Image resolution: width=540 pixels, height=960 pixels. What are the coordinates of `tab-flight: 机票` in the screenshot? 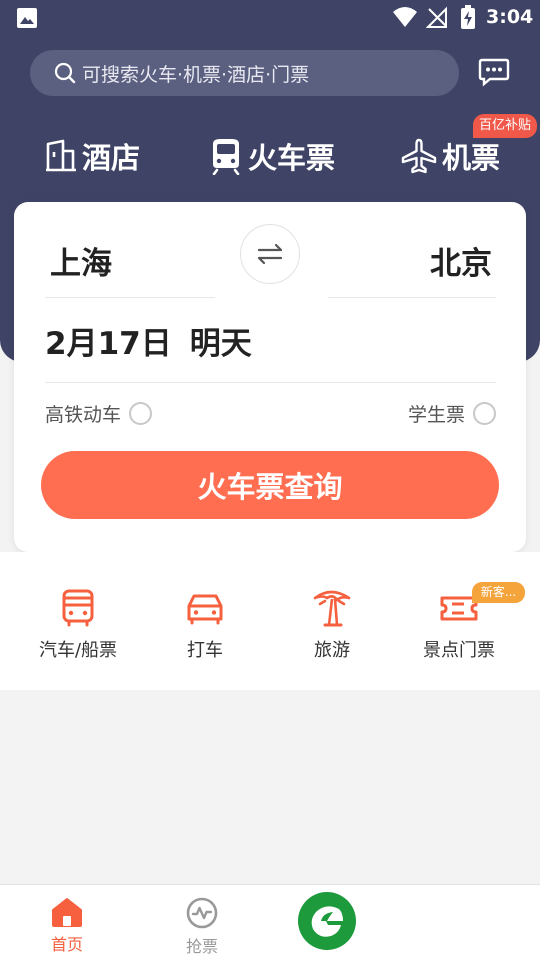 It's located at (450, 156).